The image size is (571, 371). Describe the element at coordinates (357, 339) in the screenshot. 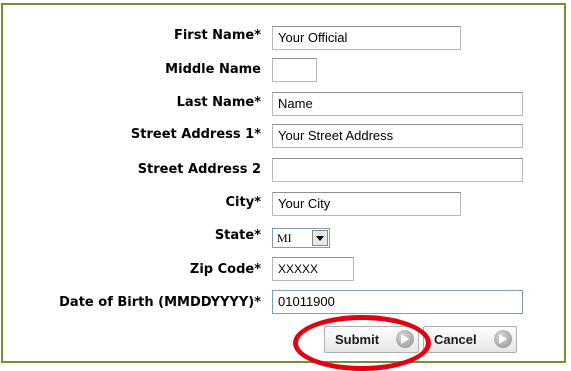

I see `submit-button-label: Submit` at that location.